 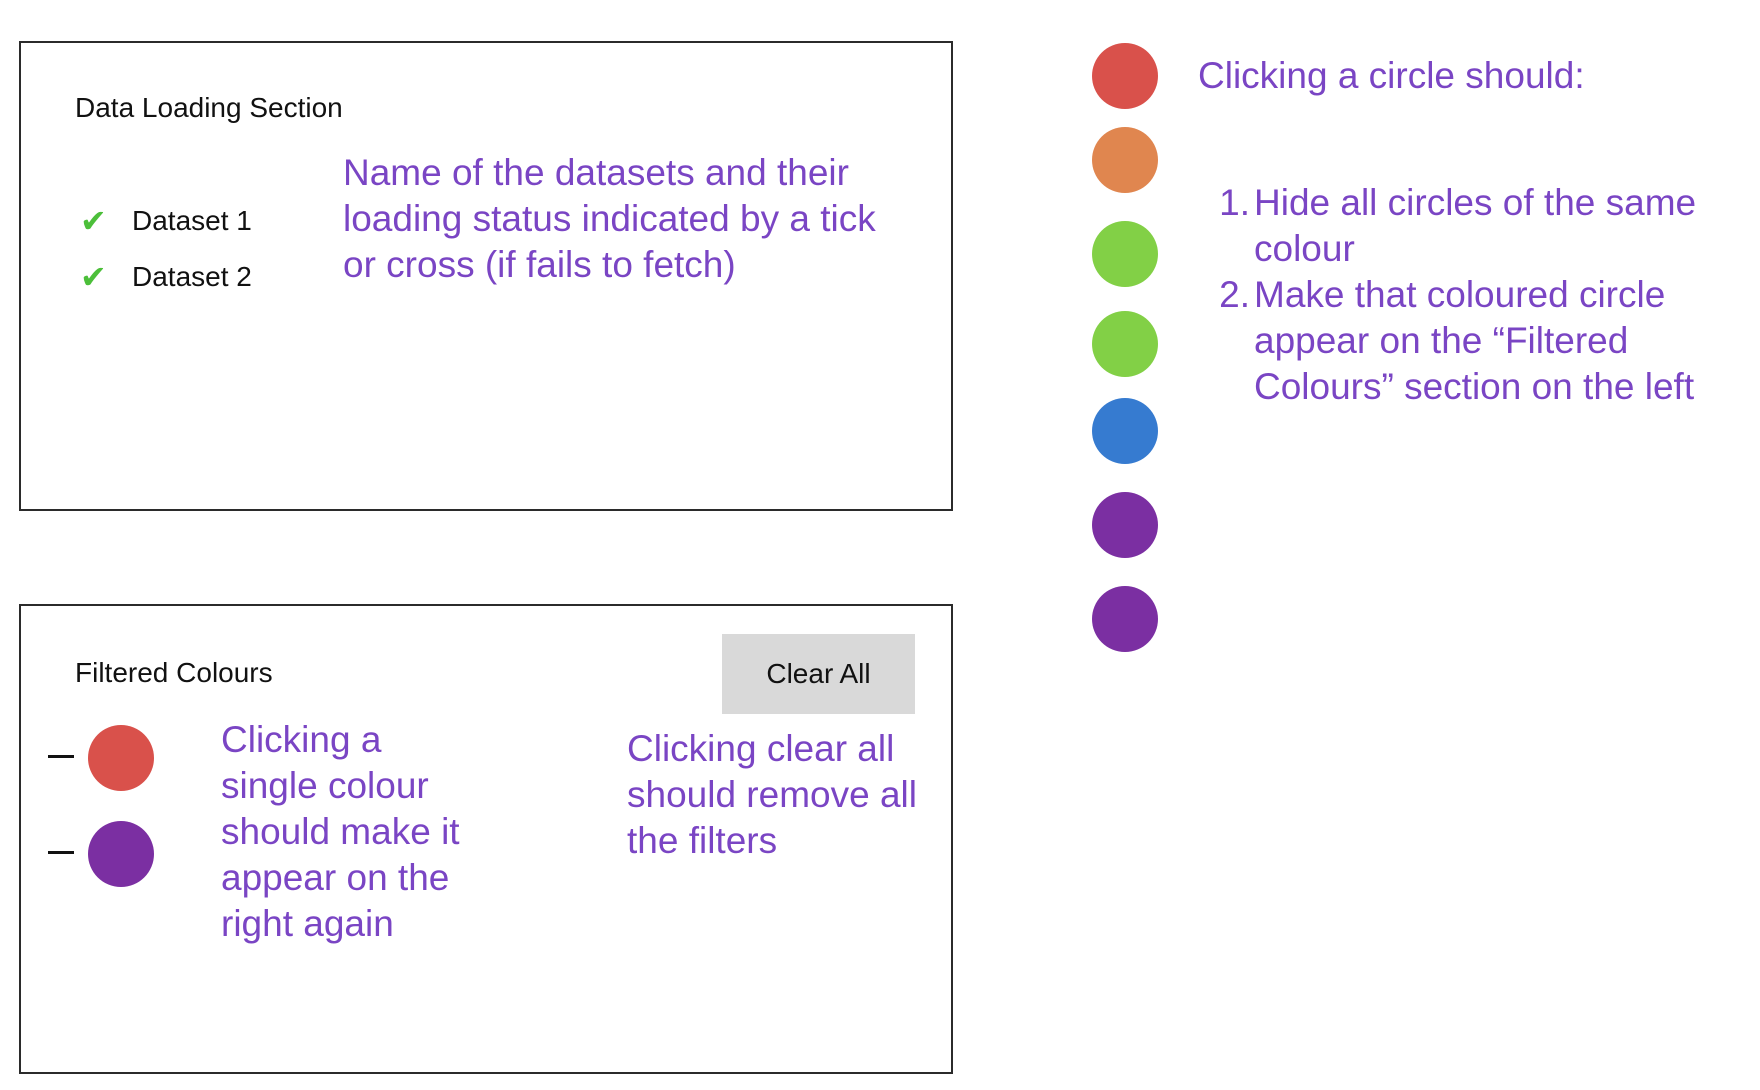 What do you see at coordinates (174, 672) in the screenshot?
I see `filtered-colours-title: Filtered Colours` at bounding box center [174, 672].